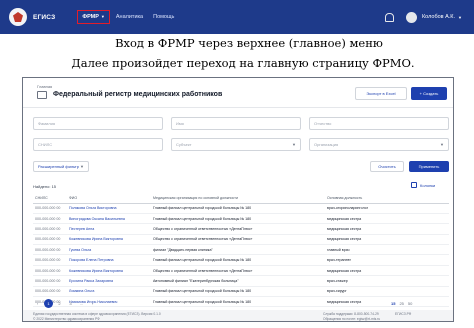 This screenshot has height=328, width=474. What do you see at coordinates (428, 185) in the screenshot?
I see `columns-label: Колонки` at bounding box center [428, 185].